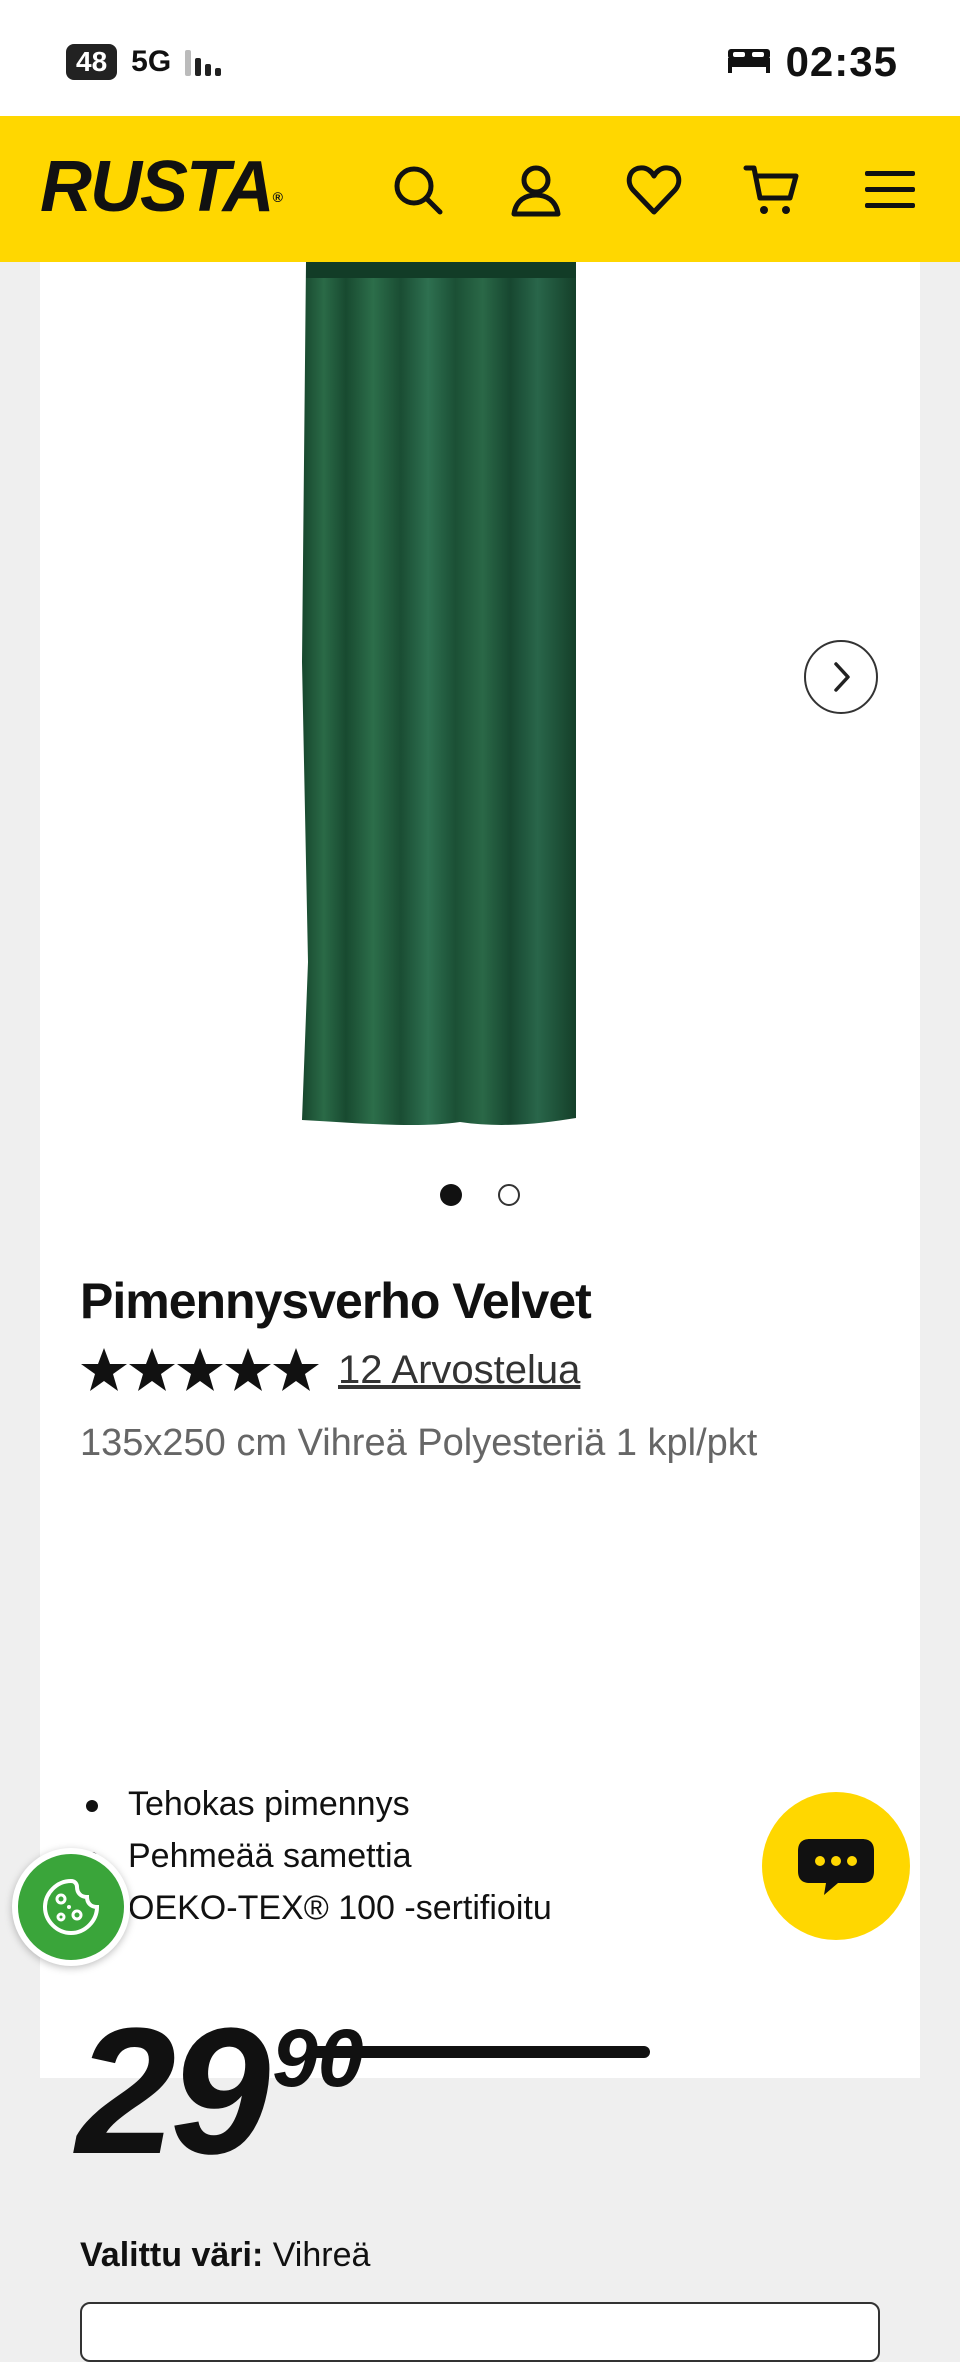 The image size is (960, 2362). Describe the element at coordinates (480, 1195) in the screenshot. I see `image-pagination` at that location.